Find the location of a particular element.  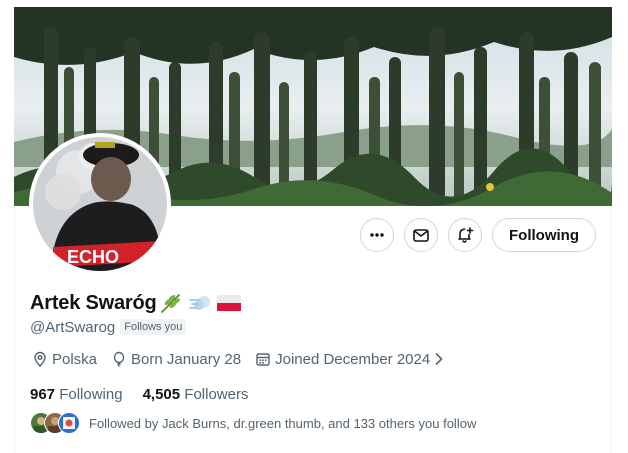

profile-name-row: Artek Swaróg is located at coordinates (136, 303).